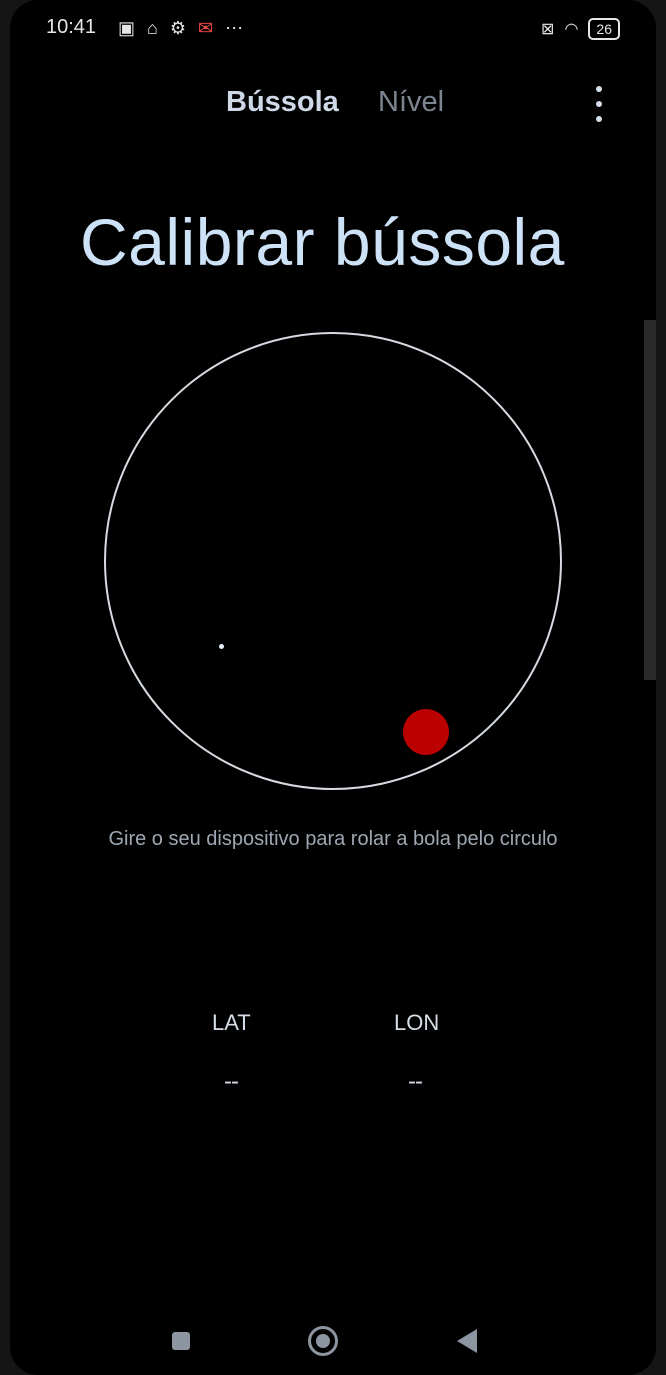 Image resolution: width=666 pixels, height=1375 pixels. I want to click on recent-apps-button, so click(181, 1341).